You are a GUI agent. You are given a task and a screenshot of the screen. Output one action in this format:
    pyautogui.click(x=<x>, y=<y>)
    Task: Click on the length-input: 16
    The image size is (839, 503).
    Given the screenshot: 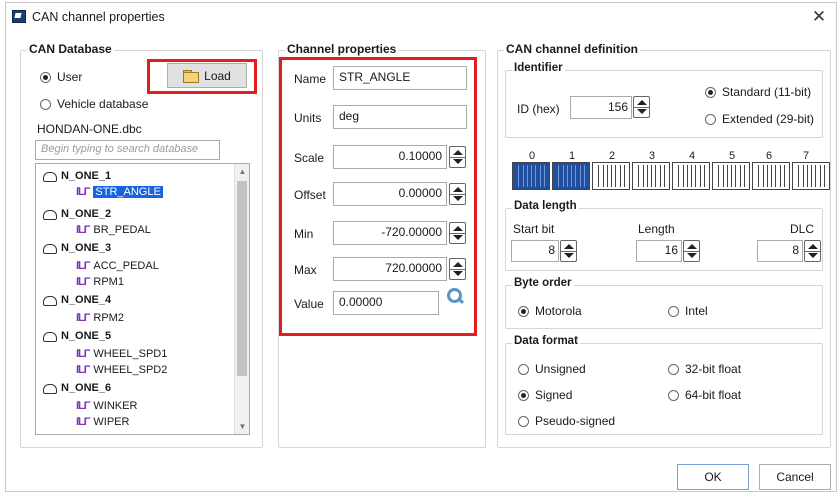 What is the action you would take?
    pyautogui.click(x=659, y=251)
    